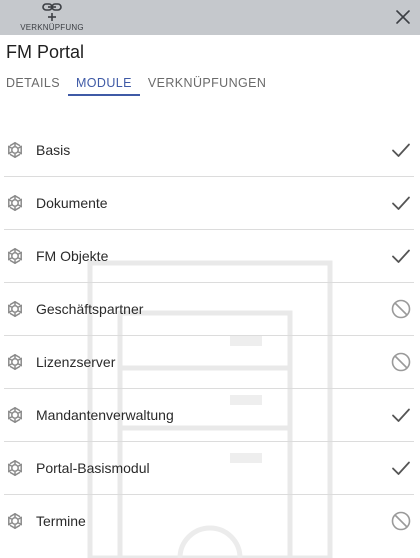 Image resolution: width=420 pixels, height=558 pixels. What do you see at coordinates (209, 309) in the screenshot?
I see `list-item: Geschäftspartner` at bounding box center [209, 309].